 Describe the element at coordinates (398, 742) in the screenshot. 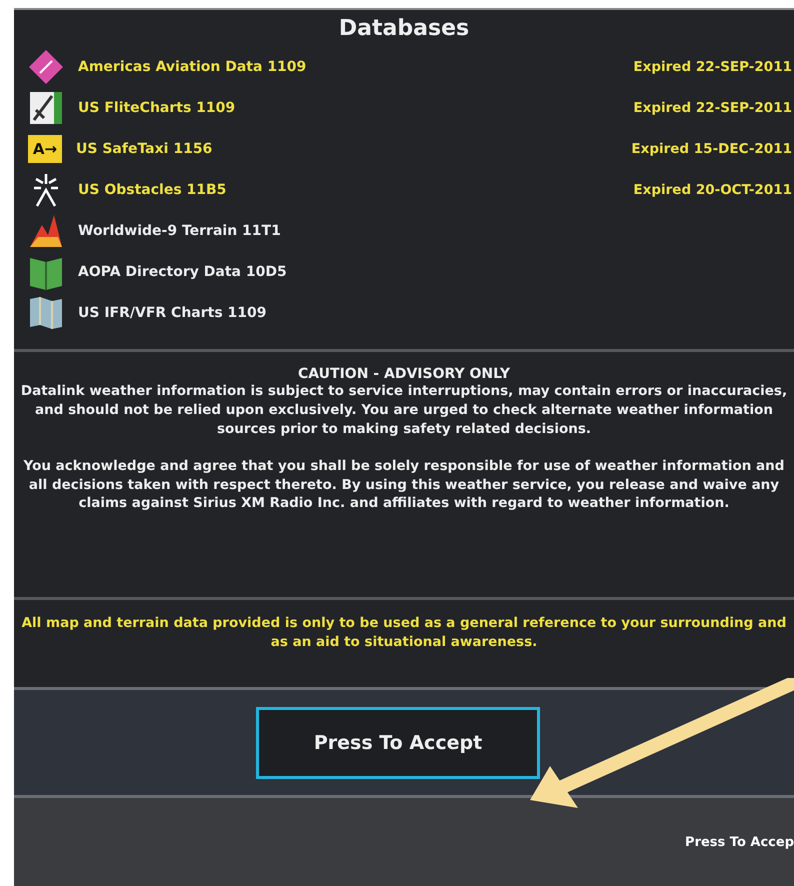

I see `accept-button: Press To Accept` at that location.